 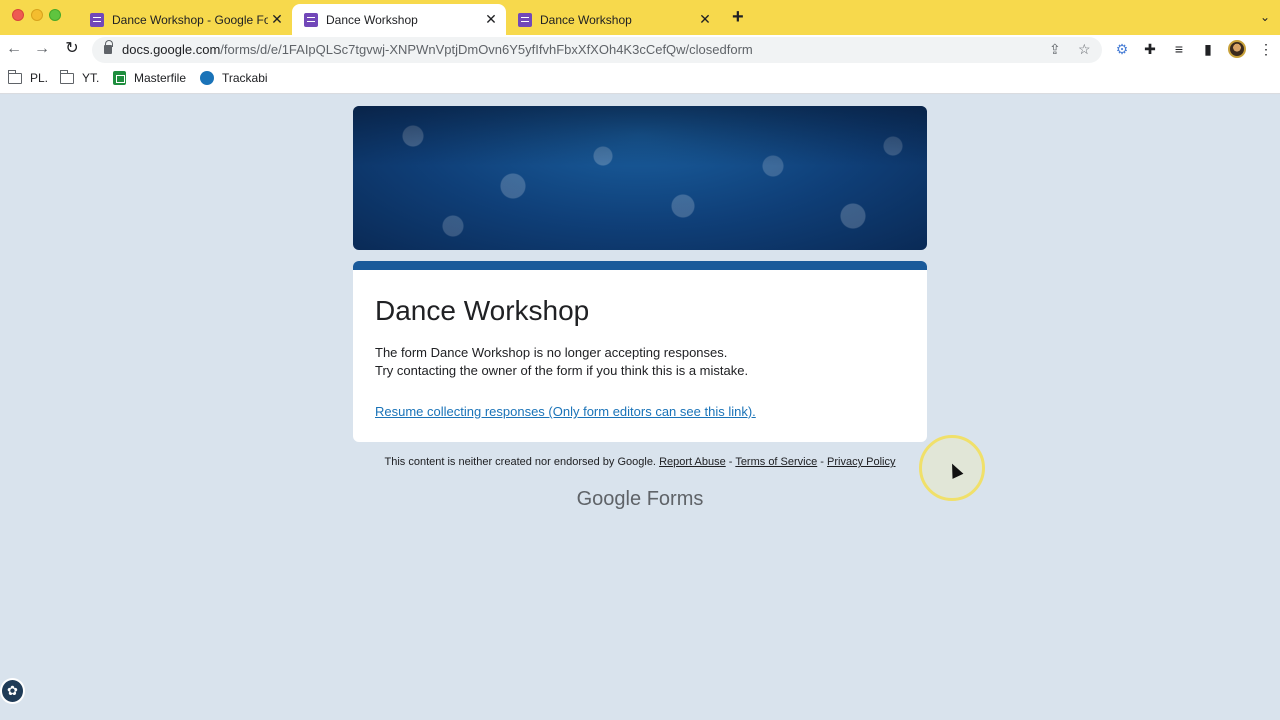 I want to click on terms-link: Terms of Service, so click(x=776, y=462).